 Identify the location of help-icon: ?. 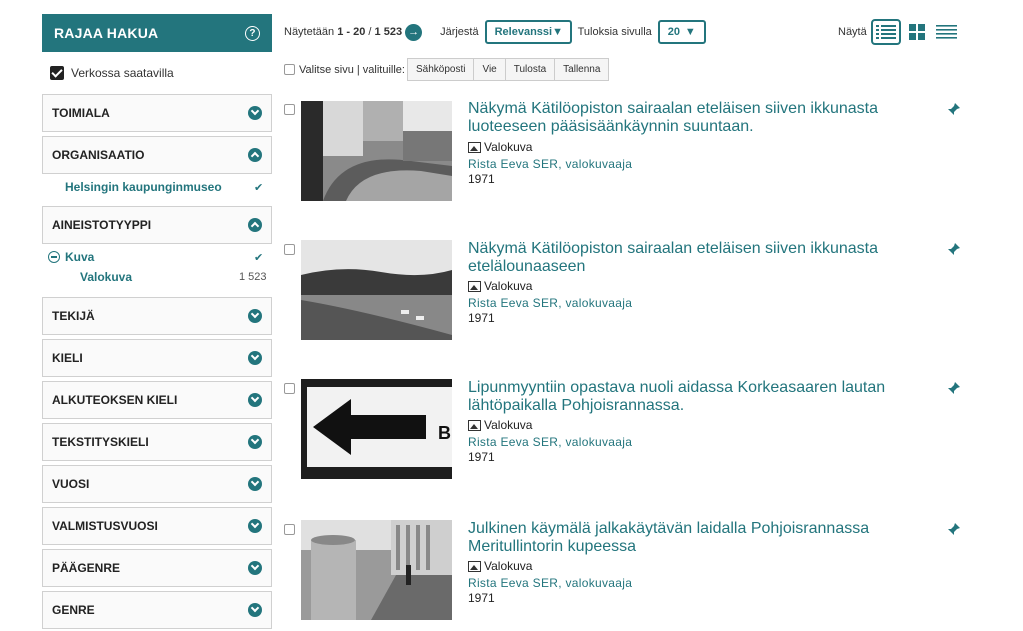
(252, 33).